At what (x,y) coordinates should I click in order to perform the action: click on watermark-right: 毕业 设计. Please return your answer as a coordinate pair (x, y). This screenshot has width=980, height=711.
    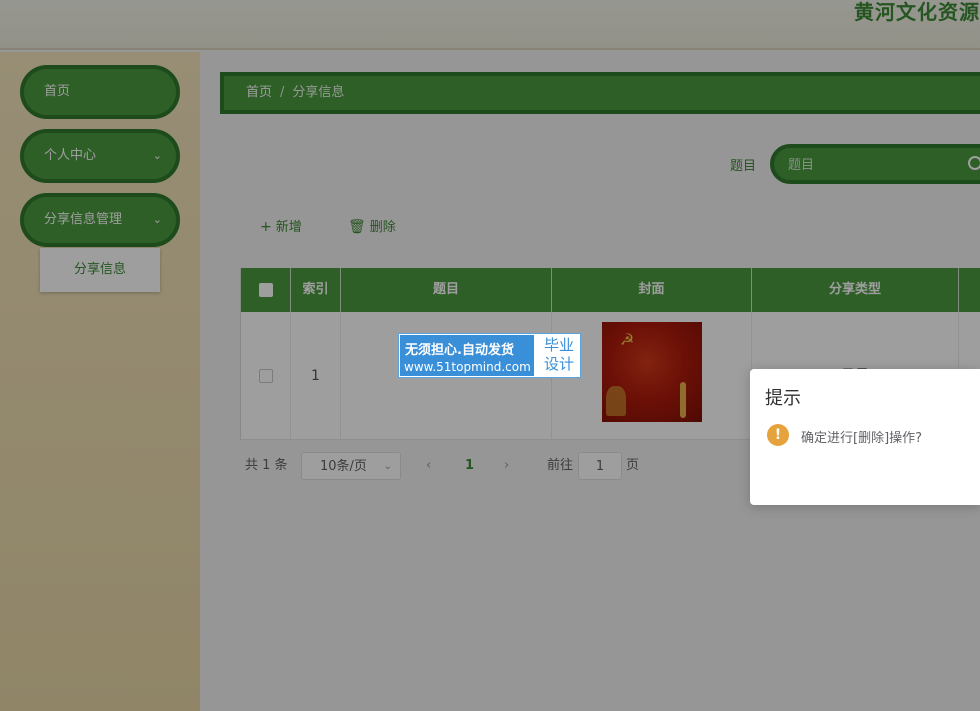
    Looking at the image, I should click on (559, 355).